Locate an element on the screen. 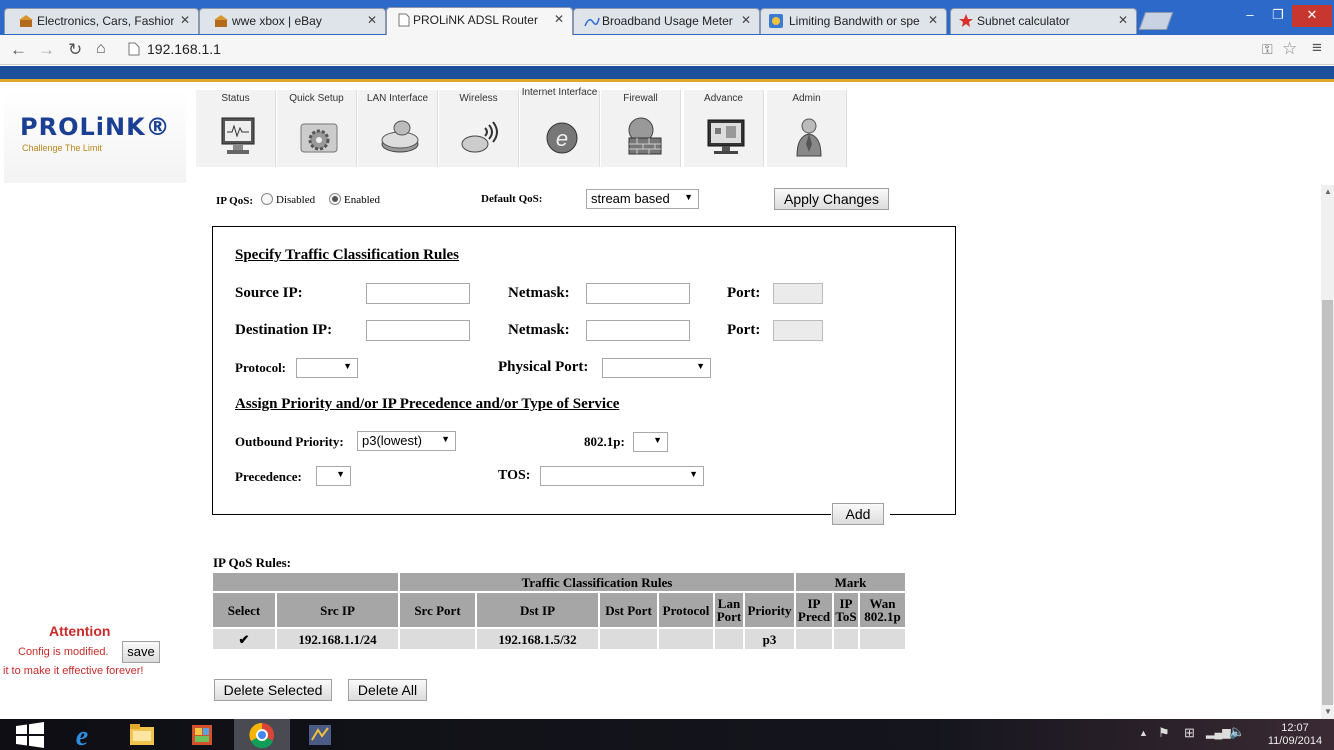  row-select-checkbox: ✔ is located at coordinates (245, 640).